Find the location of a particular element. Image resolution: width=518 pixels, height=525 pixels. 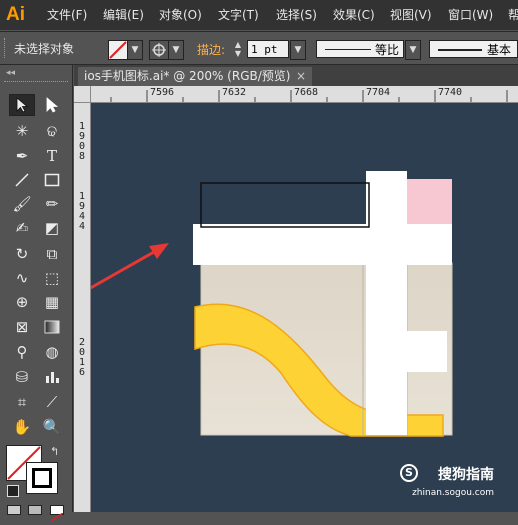

brush-line is located at coordinates (460, 50).